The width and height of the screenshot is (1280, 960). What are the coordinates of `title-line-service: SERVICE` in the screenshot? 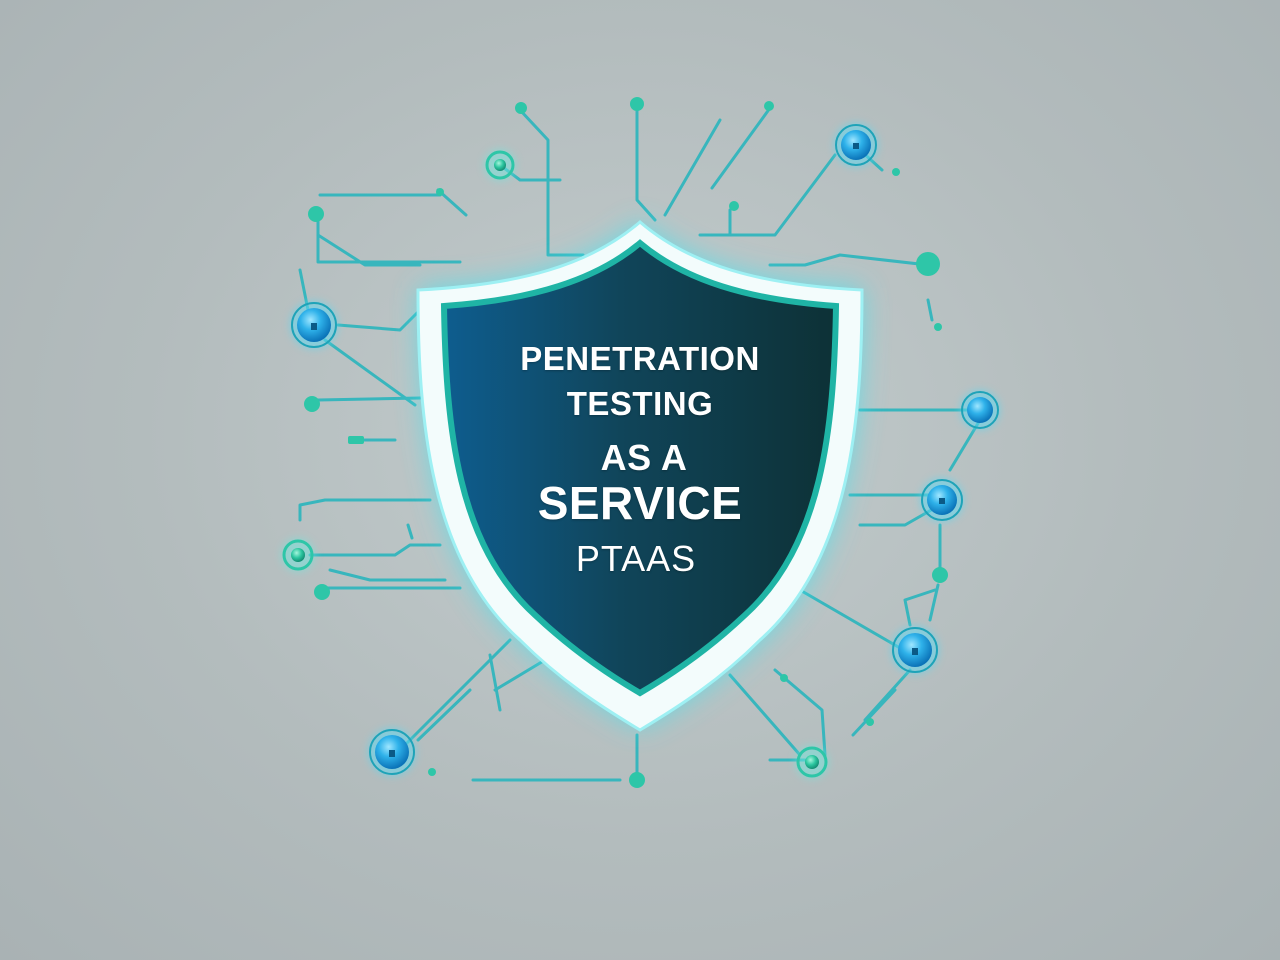 It's located at (640, 503).